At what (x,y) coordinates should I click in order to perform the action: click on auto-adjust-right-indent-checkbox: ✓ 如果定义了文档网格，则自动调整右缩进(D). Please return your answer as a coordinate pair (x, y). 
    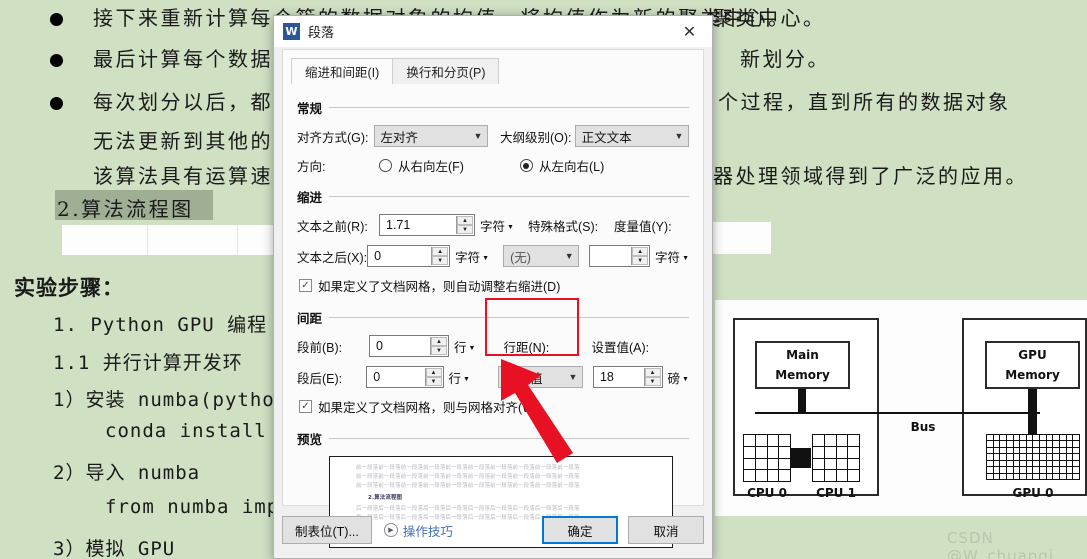
    Looking at the image, I should click on (494, 285).